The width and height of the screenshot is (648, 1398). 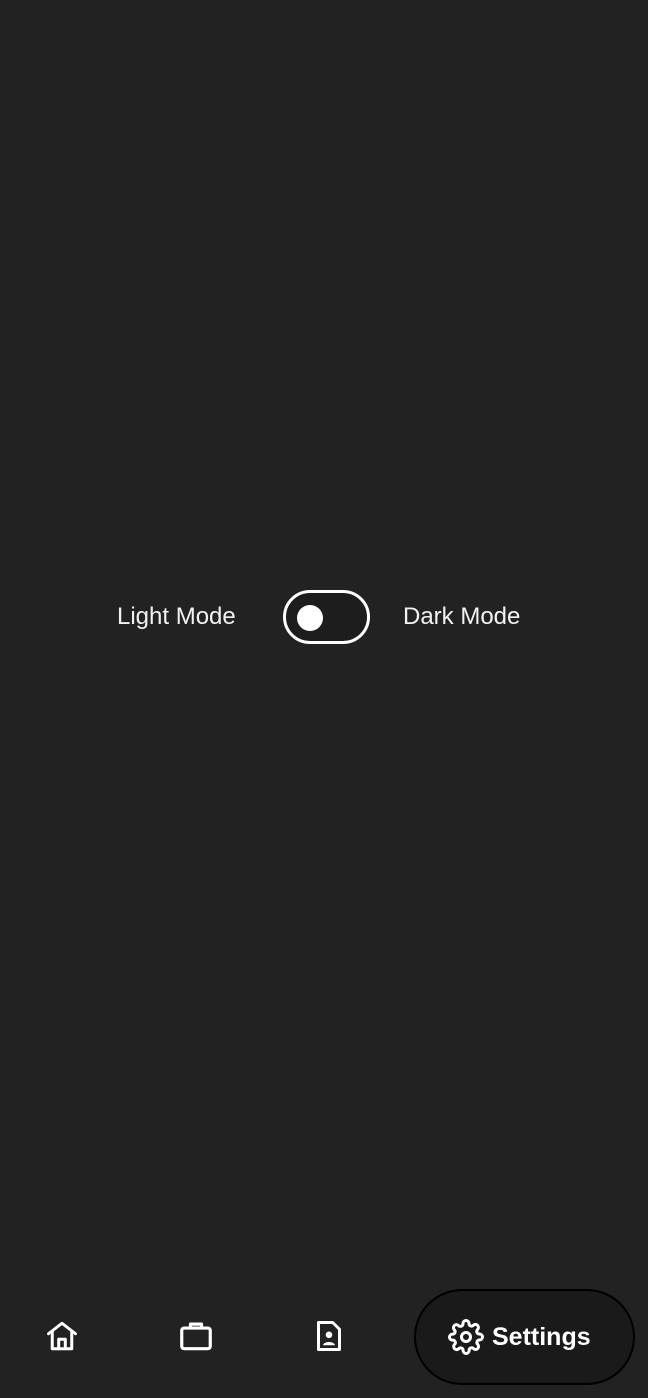 What do you see at coordinates (176, 616) in the screenshot?
I see `light-mode-label: Light Mode` at bounding box center [176, 616].